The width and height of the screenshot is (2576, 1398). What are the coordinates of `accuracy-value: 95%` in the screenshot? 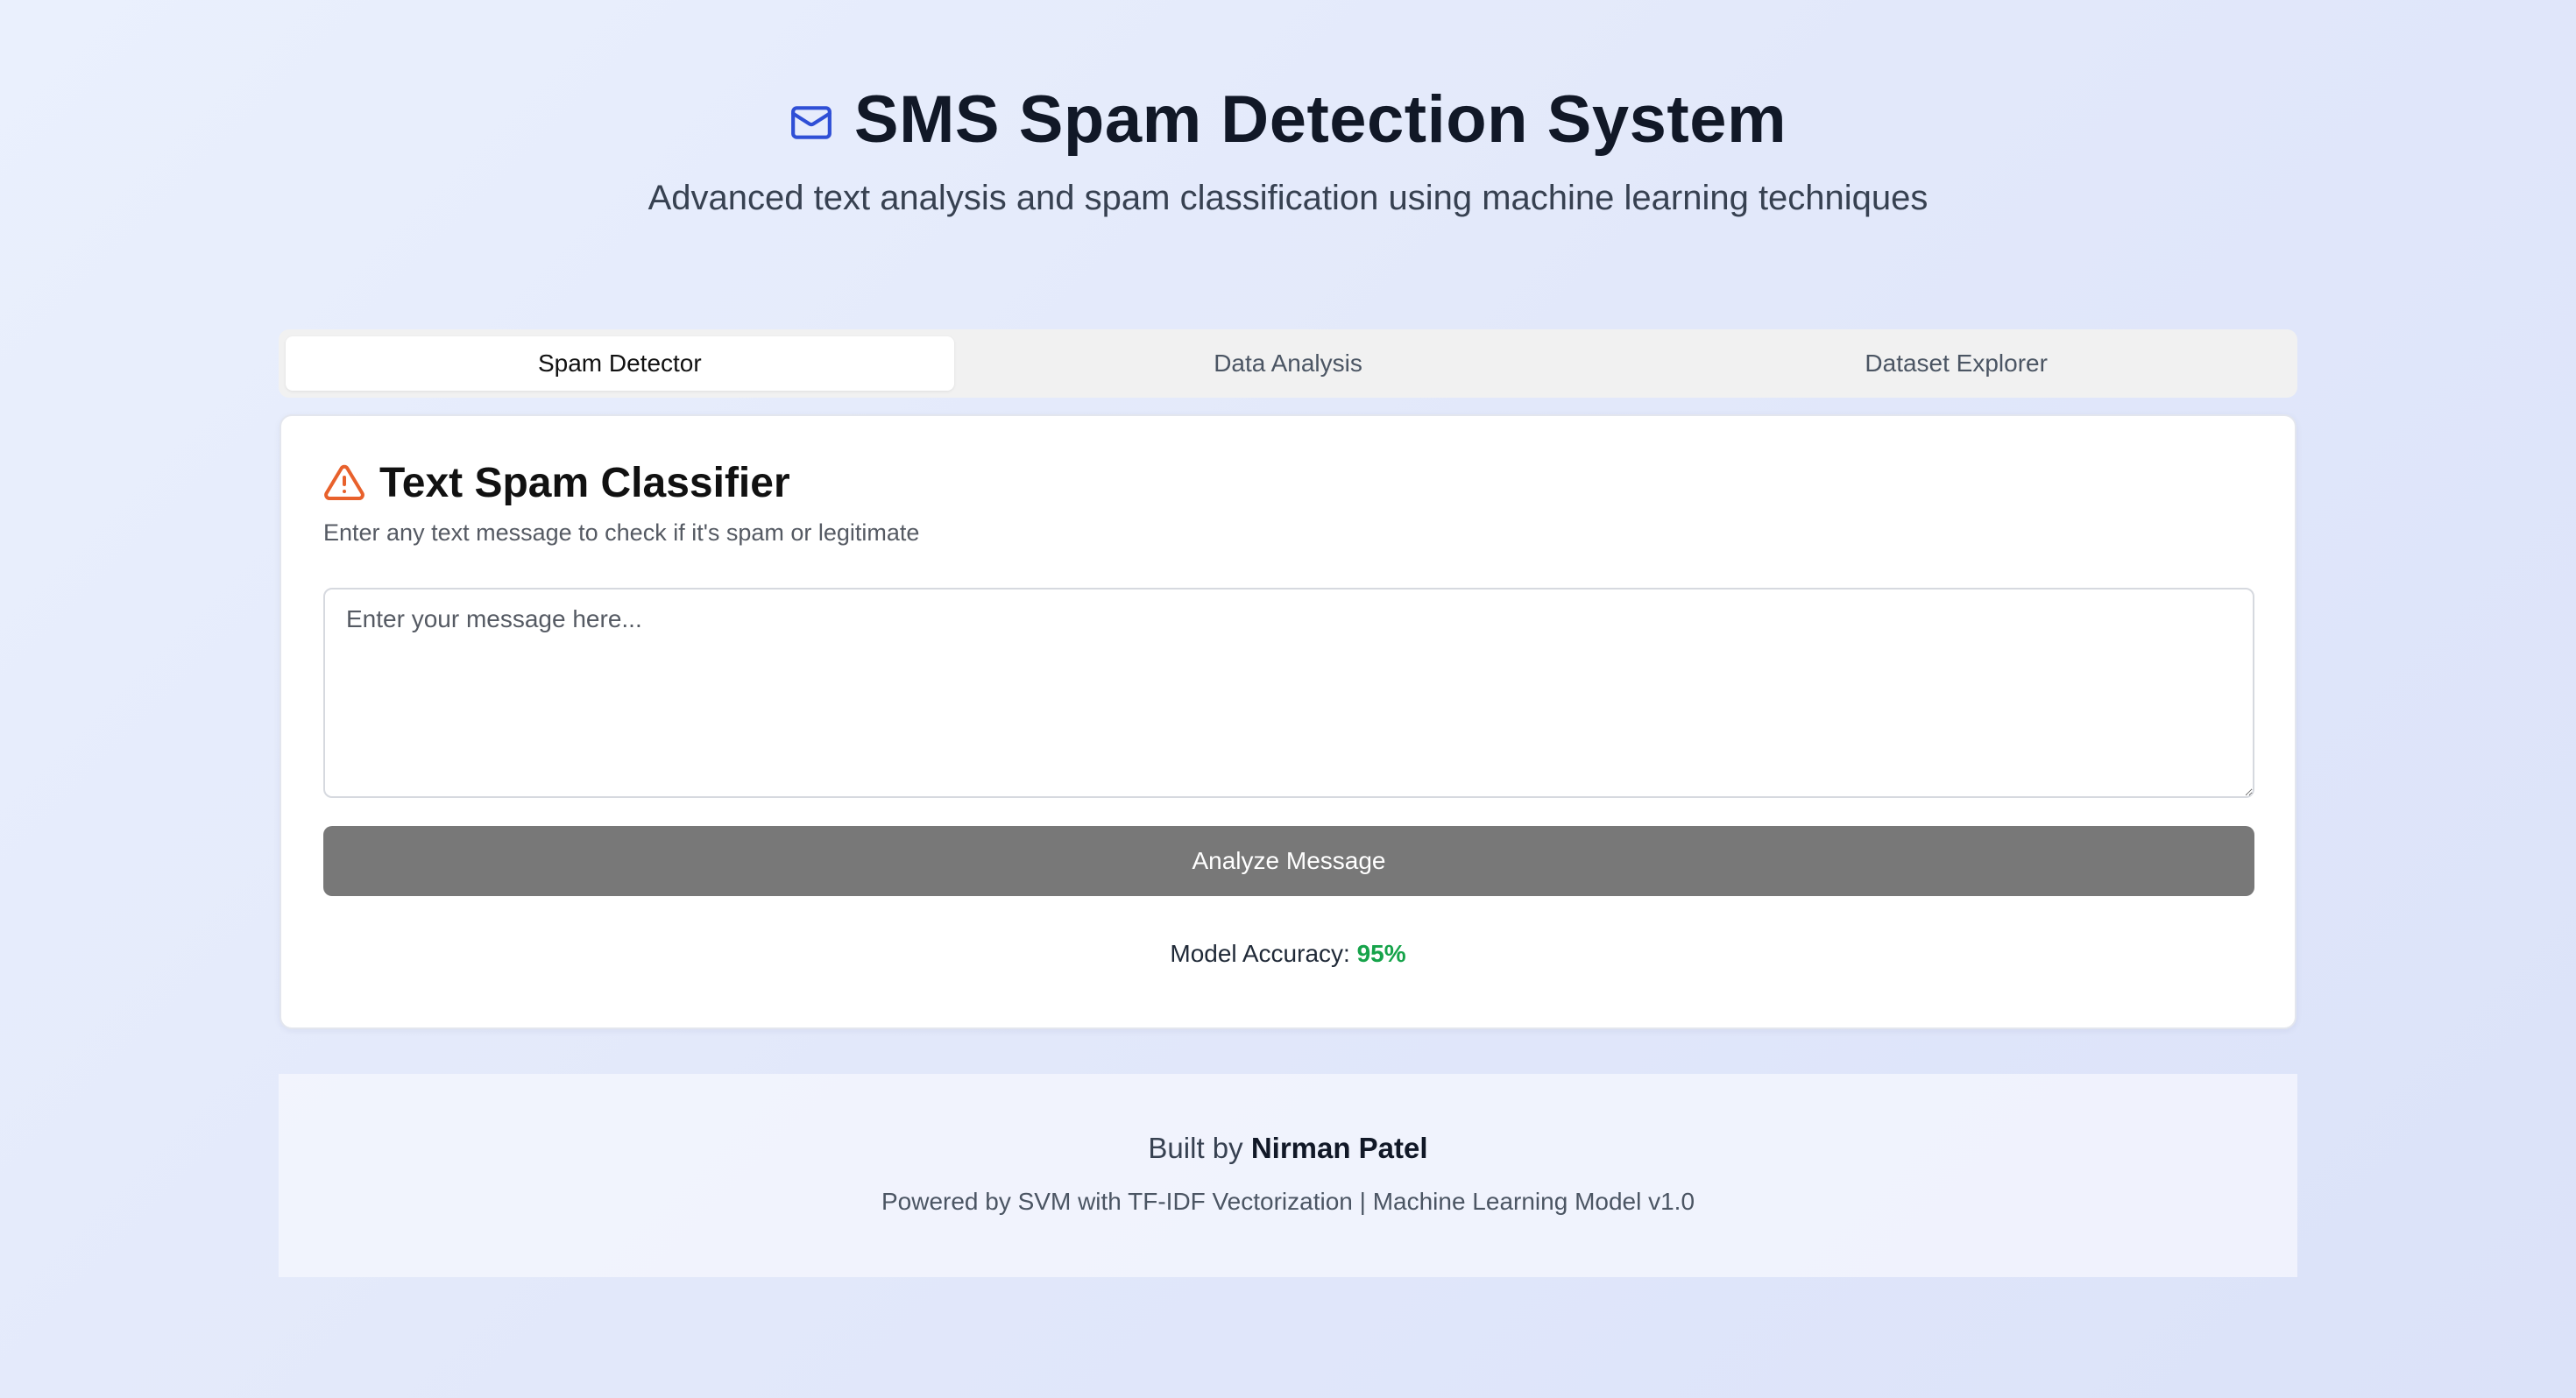 It's located at (1381, 953).